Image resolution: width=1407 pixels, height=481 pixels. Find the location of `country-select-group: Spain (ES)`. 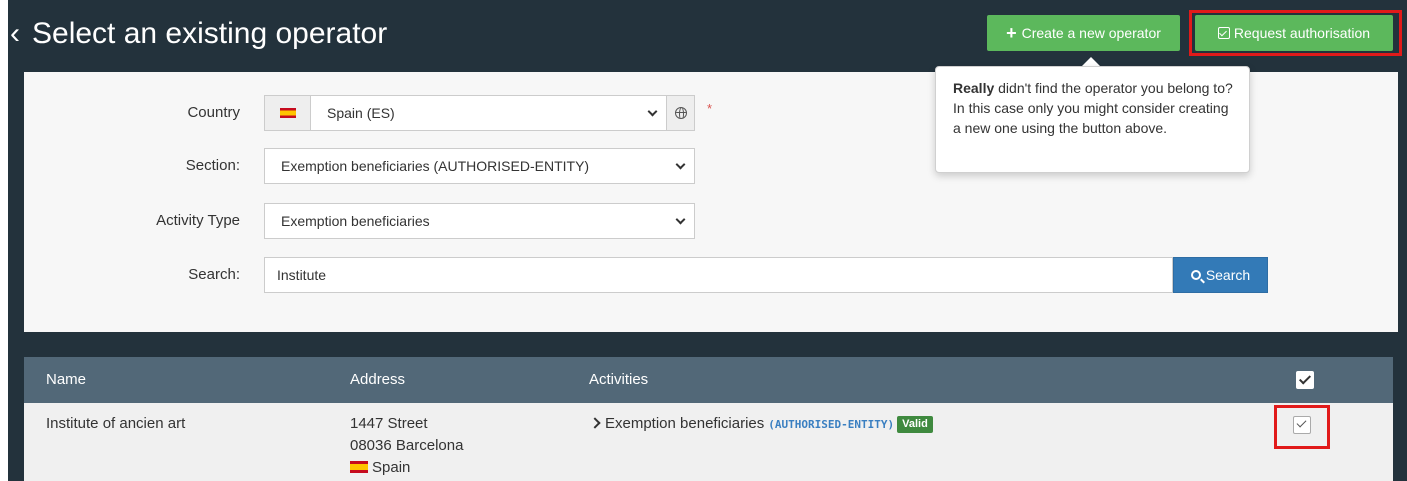

country-select-group: Spain (ES) is located at coordinates (479, 113).